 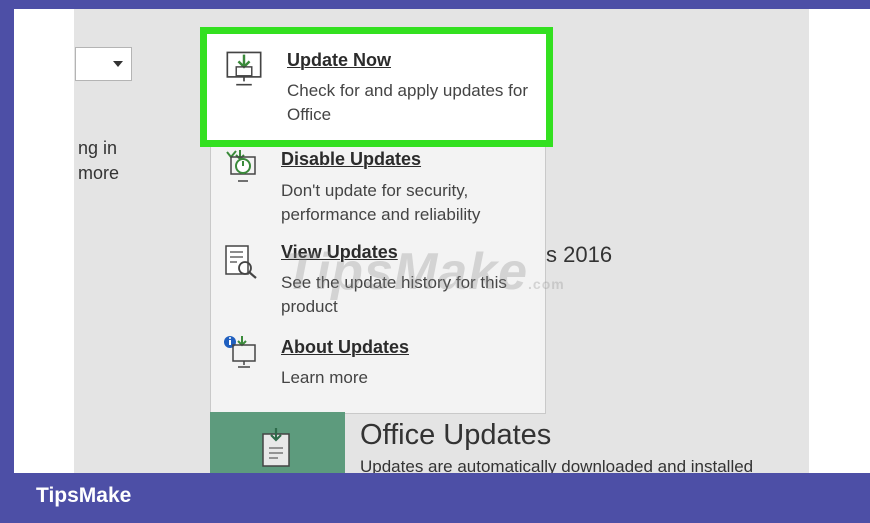 I want to click on right-strip, so click(x=839, y=241).